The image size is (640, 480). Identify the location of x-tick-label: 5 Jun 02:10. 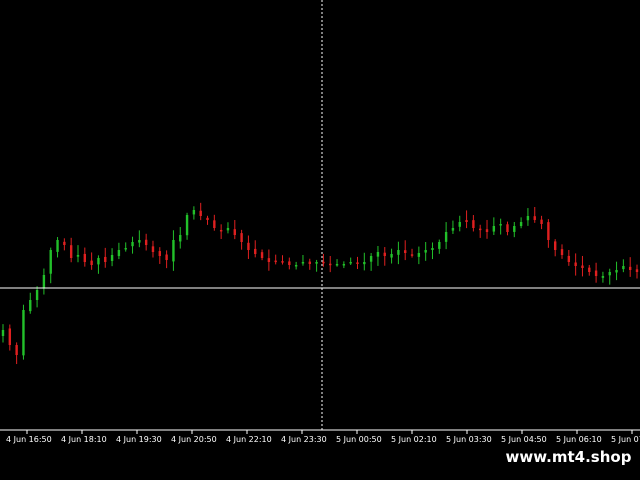
(414, 439).